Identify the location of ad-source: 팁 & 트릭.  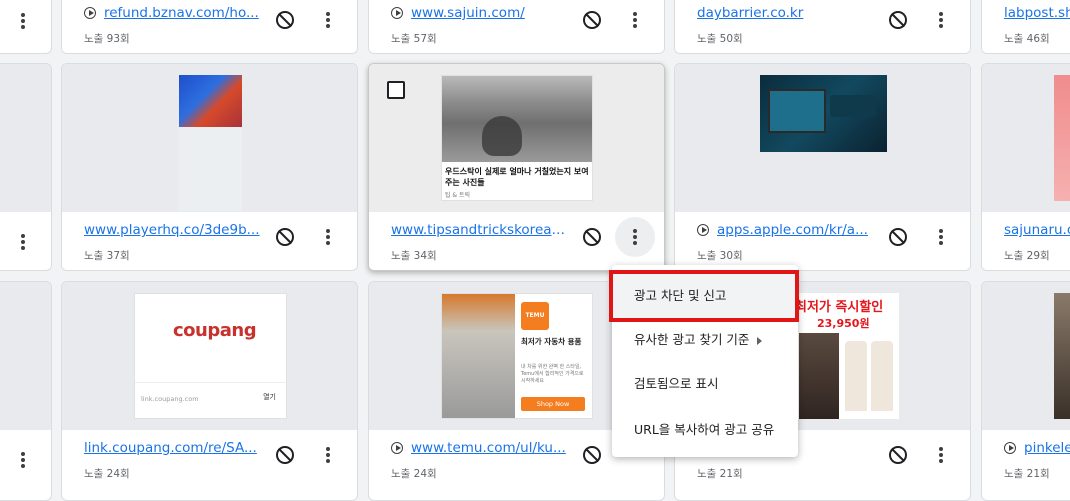
(458, 195).